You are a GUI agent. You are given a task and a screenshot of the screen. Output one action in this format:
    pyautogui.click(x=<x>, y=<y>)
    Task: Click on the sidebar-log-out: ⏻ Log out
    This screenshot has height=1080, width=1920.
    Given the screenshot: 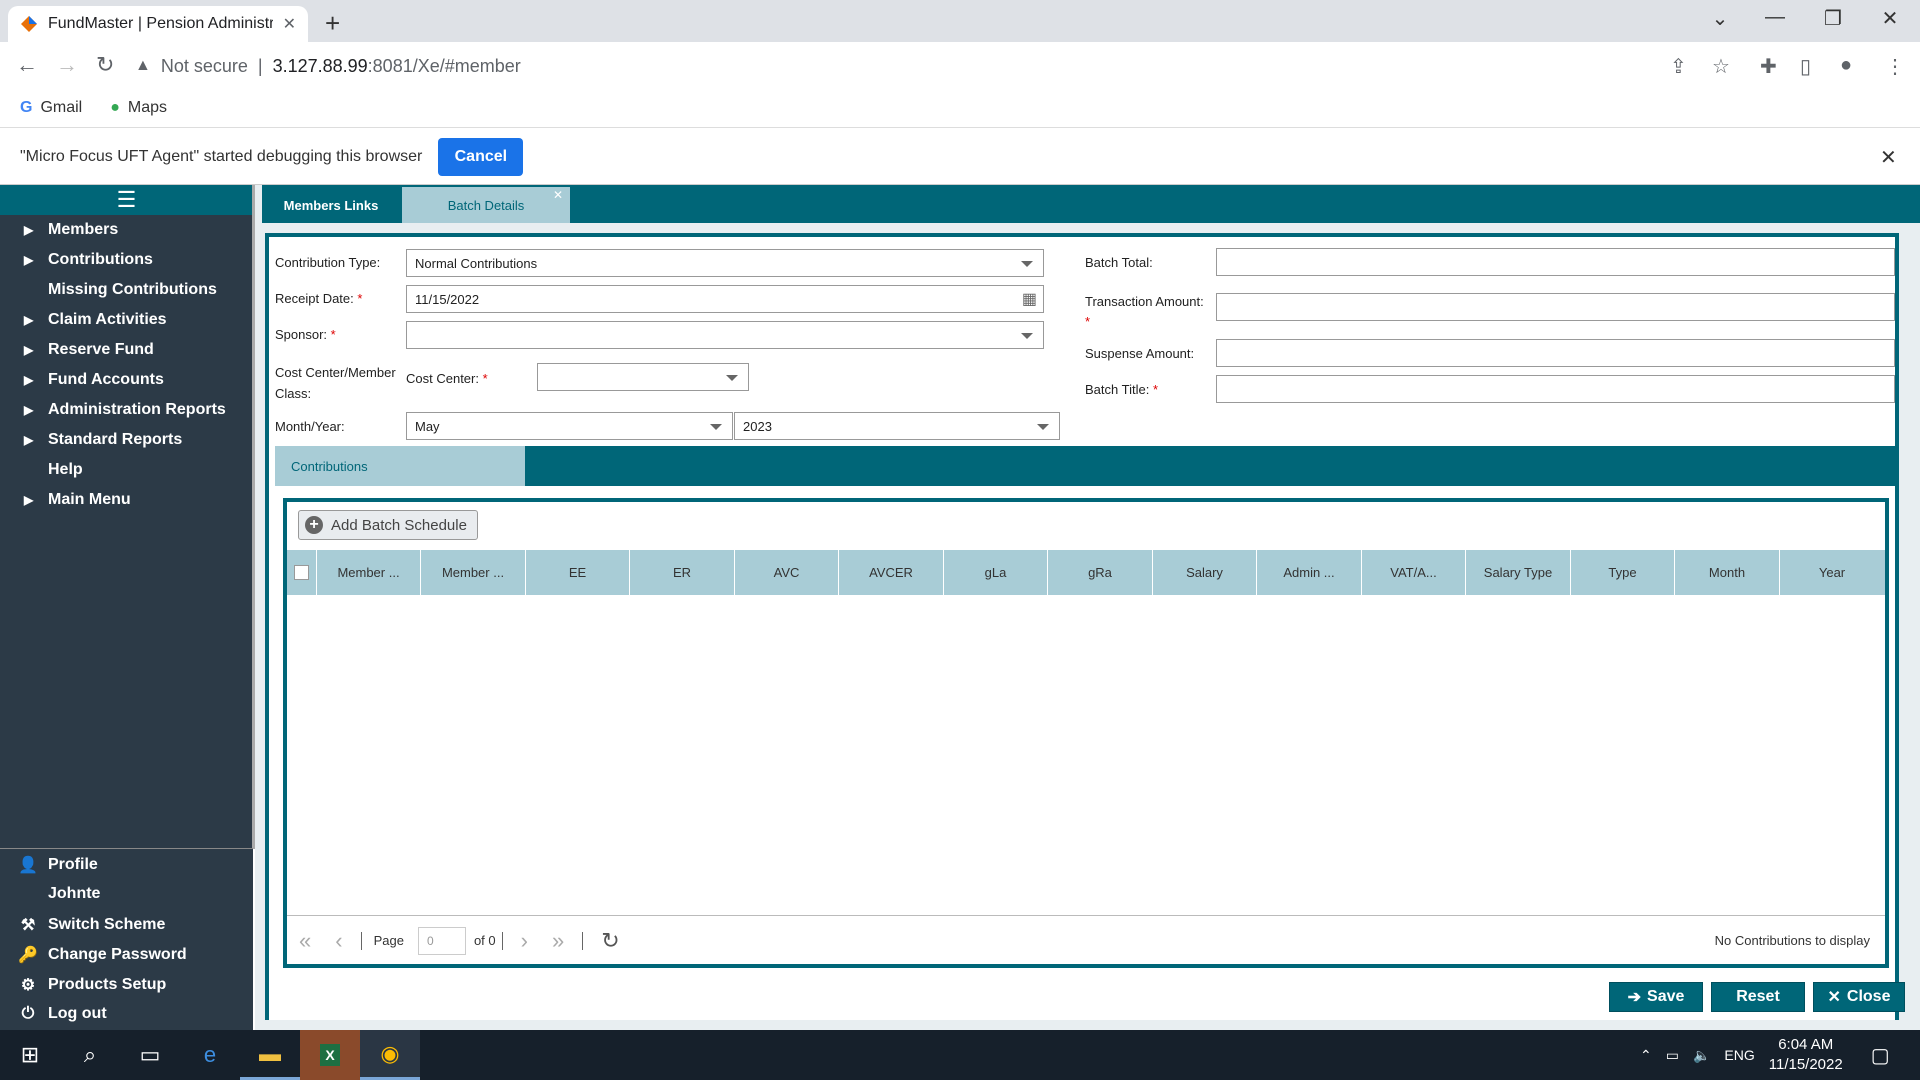 What is the action you would take?
    pyautogui.click(x=62, y=1014)
    